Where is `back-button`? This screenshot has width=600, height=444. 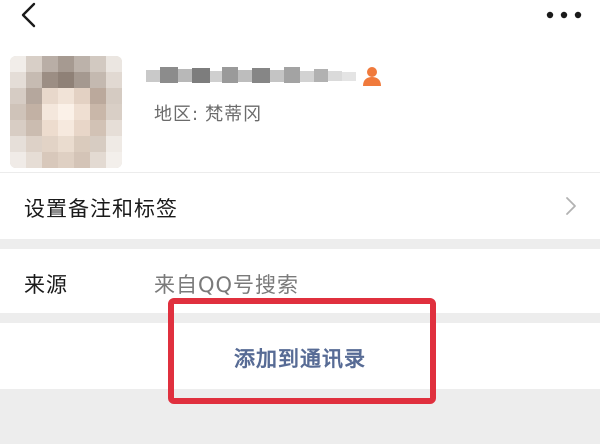 back-button is located at coordinates (29, 16).